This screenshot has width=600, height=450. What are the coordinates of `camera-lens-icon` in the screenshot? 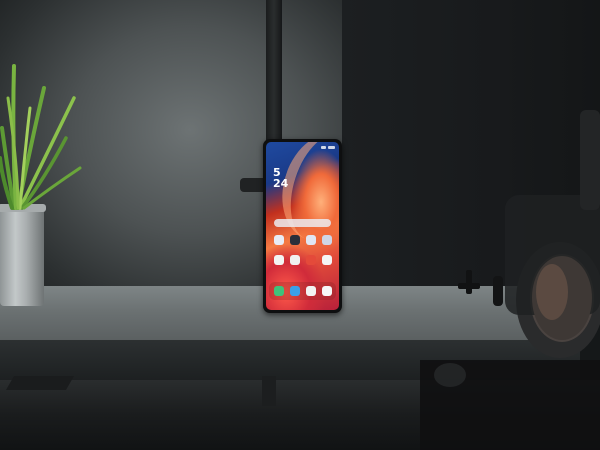 It's located at (552, 276).